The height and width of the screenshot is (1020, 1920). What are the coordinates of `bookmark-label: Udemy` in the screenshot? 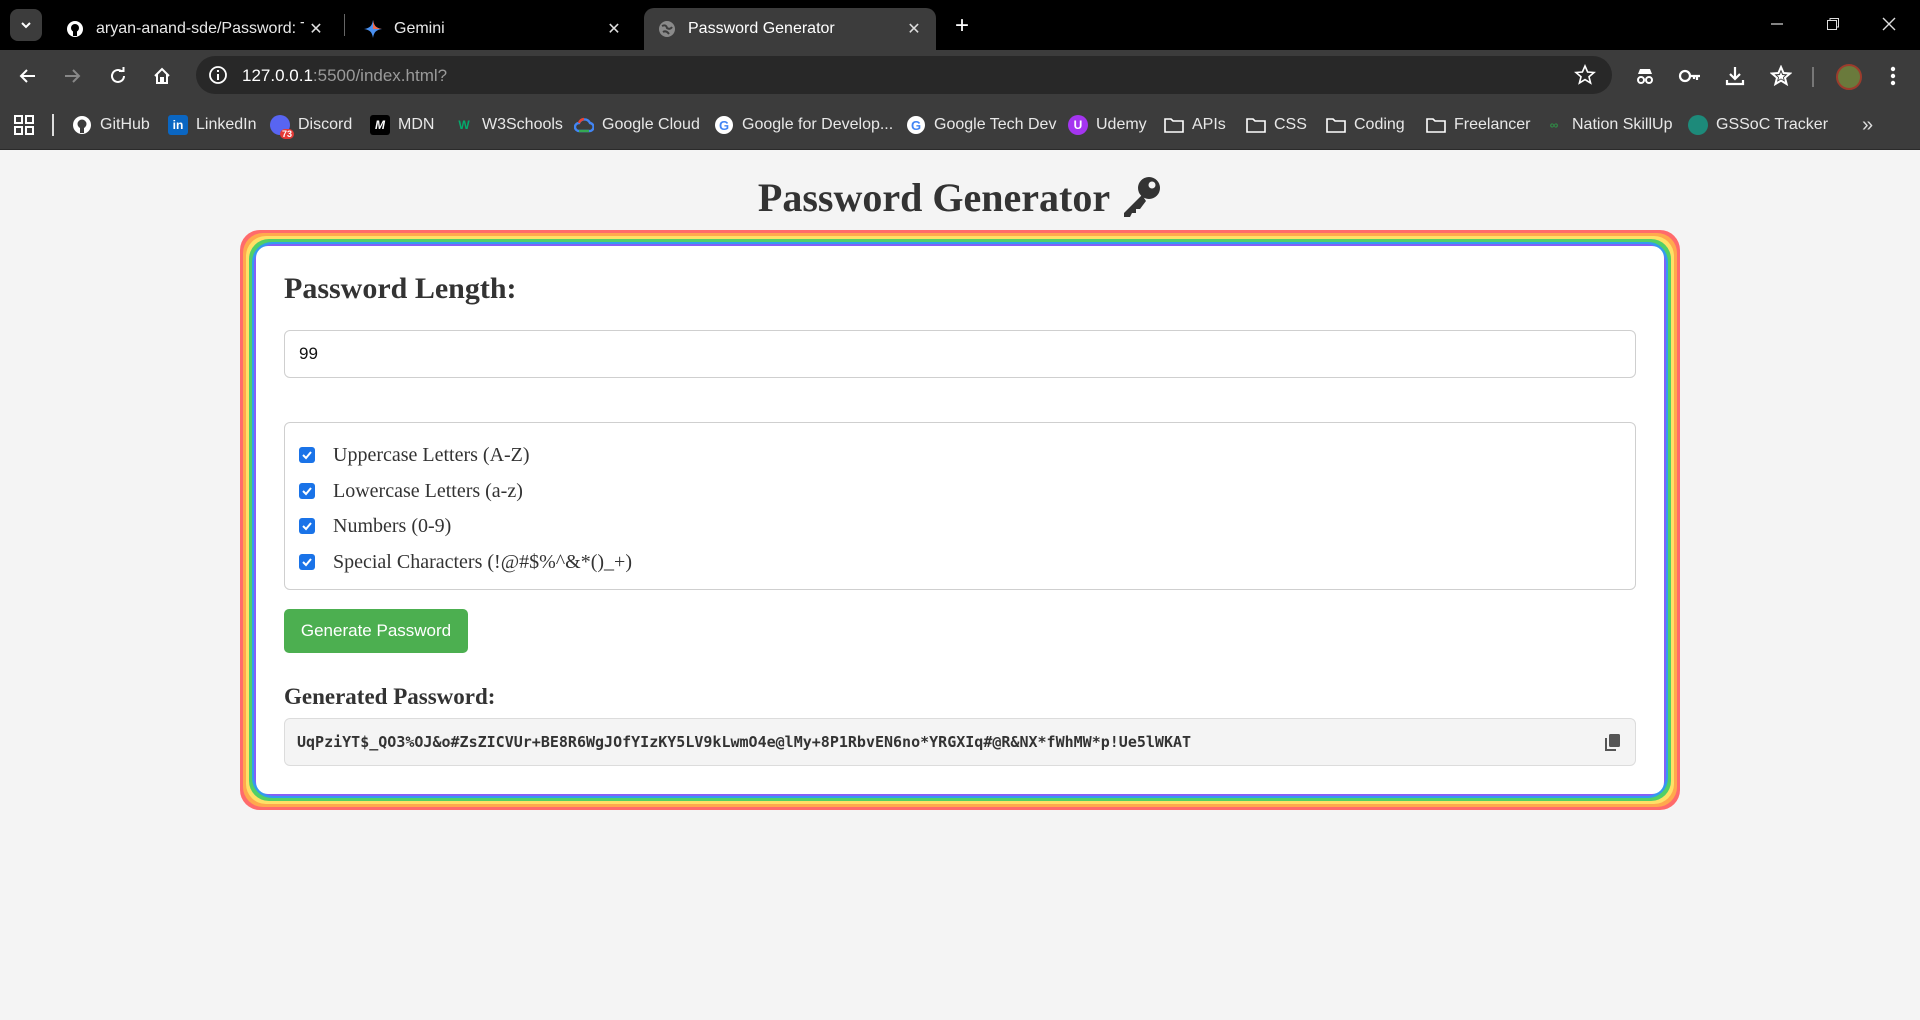 It's located at (1121, 124).